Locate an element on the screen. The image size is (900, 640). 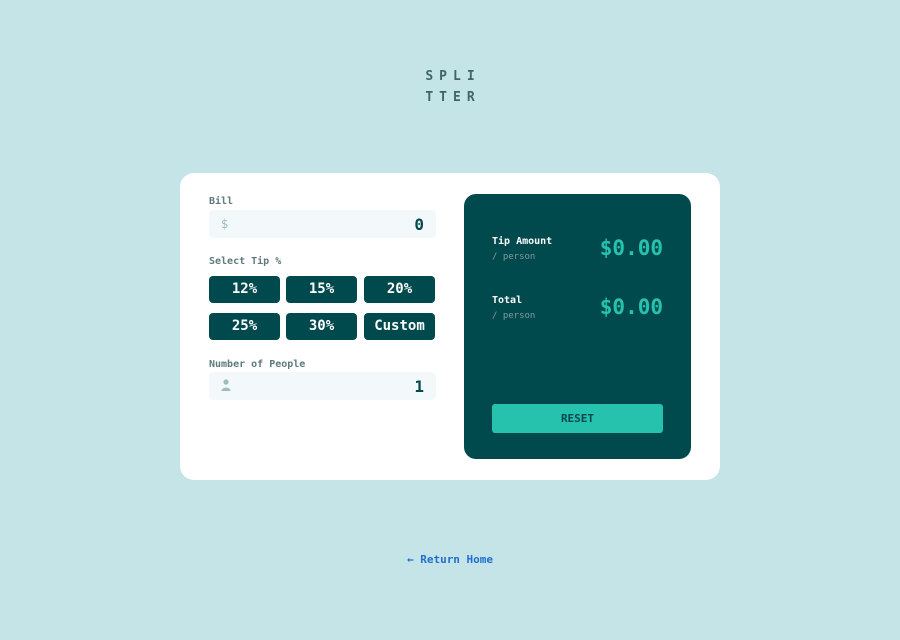
people-value: 1 is located at coordinates (419, 386).